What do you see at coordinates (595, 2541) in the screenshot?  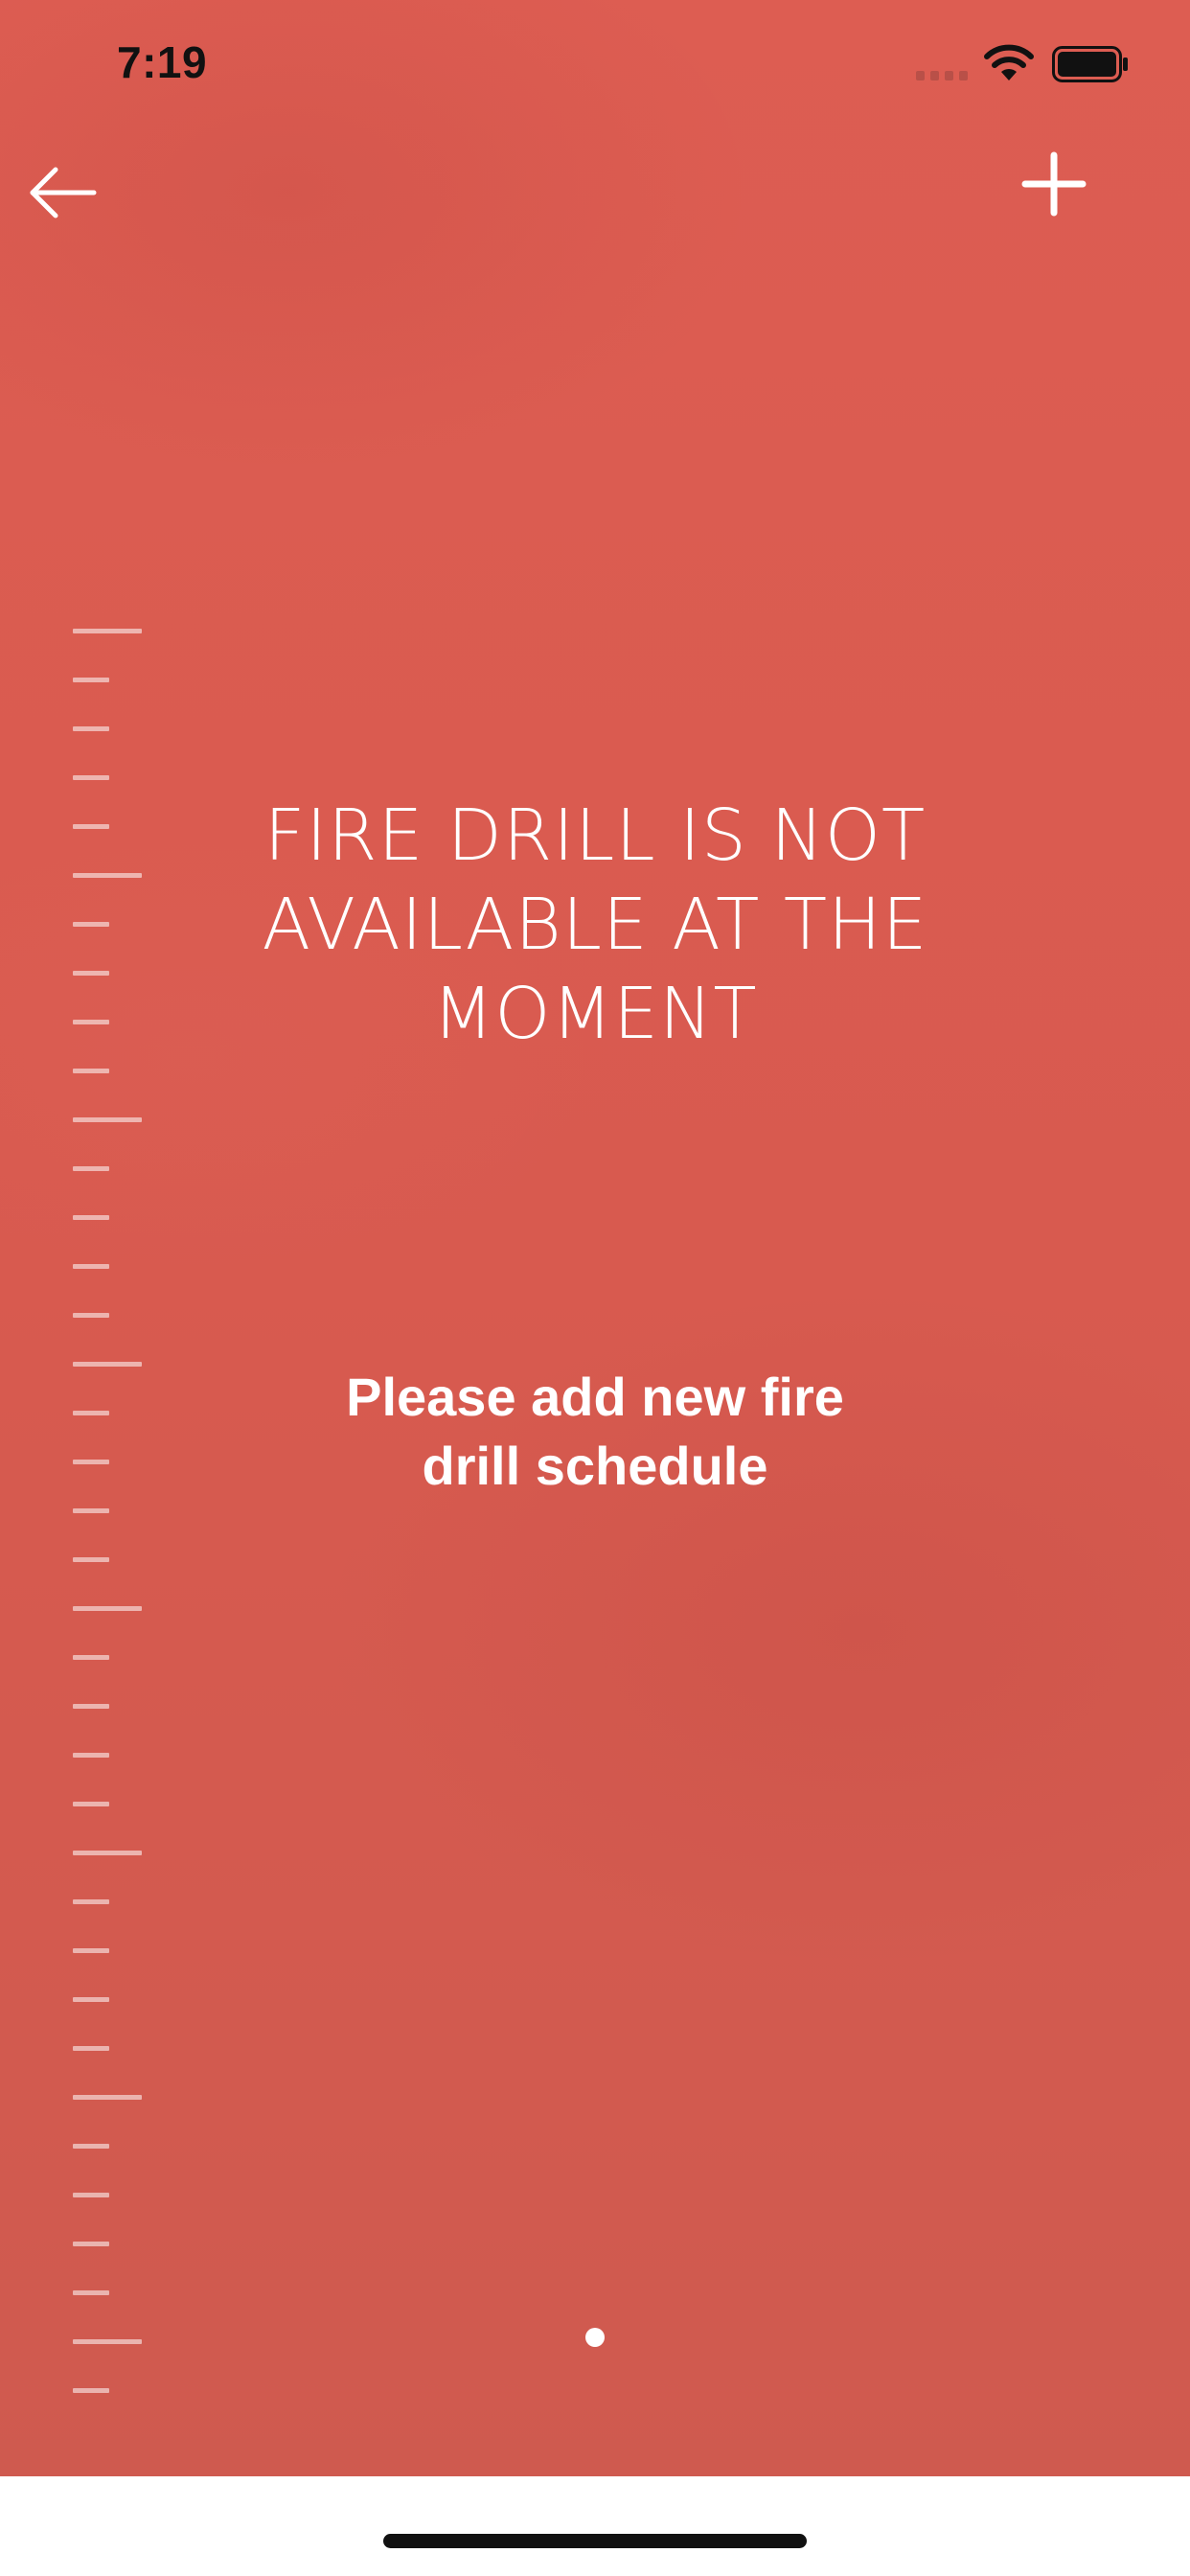 I see `home-indicator` at bounding box center [595, 2541].